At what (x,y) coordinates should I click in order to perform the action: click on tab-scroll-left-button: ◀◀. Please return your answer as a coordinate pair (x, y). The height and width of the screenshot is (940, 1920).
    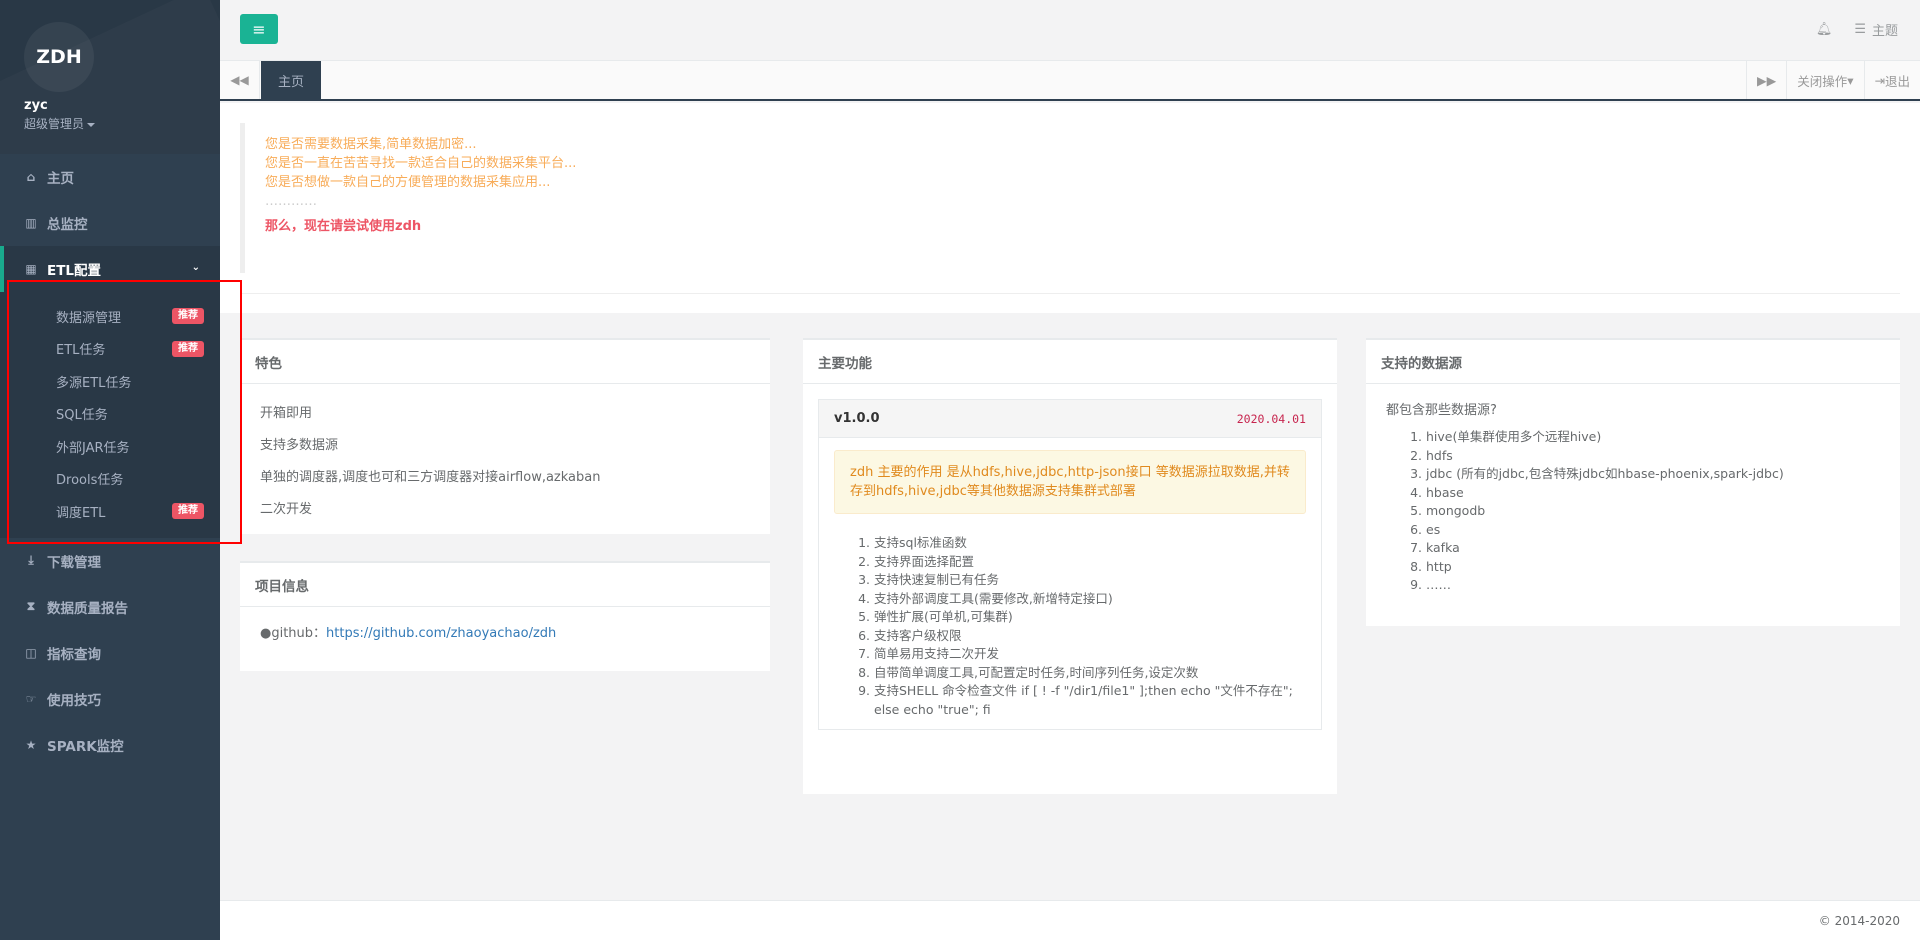
    Looking at the image, I should click on (240, 80).